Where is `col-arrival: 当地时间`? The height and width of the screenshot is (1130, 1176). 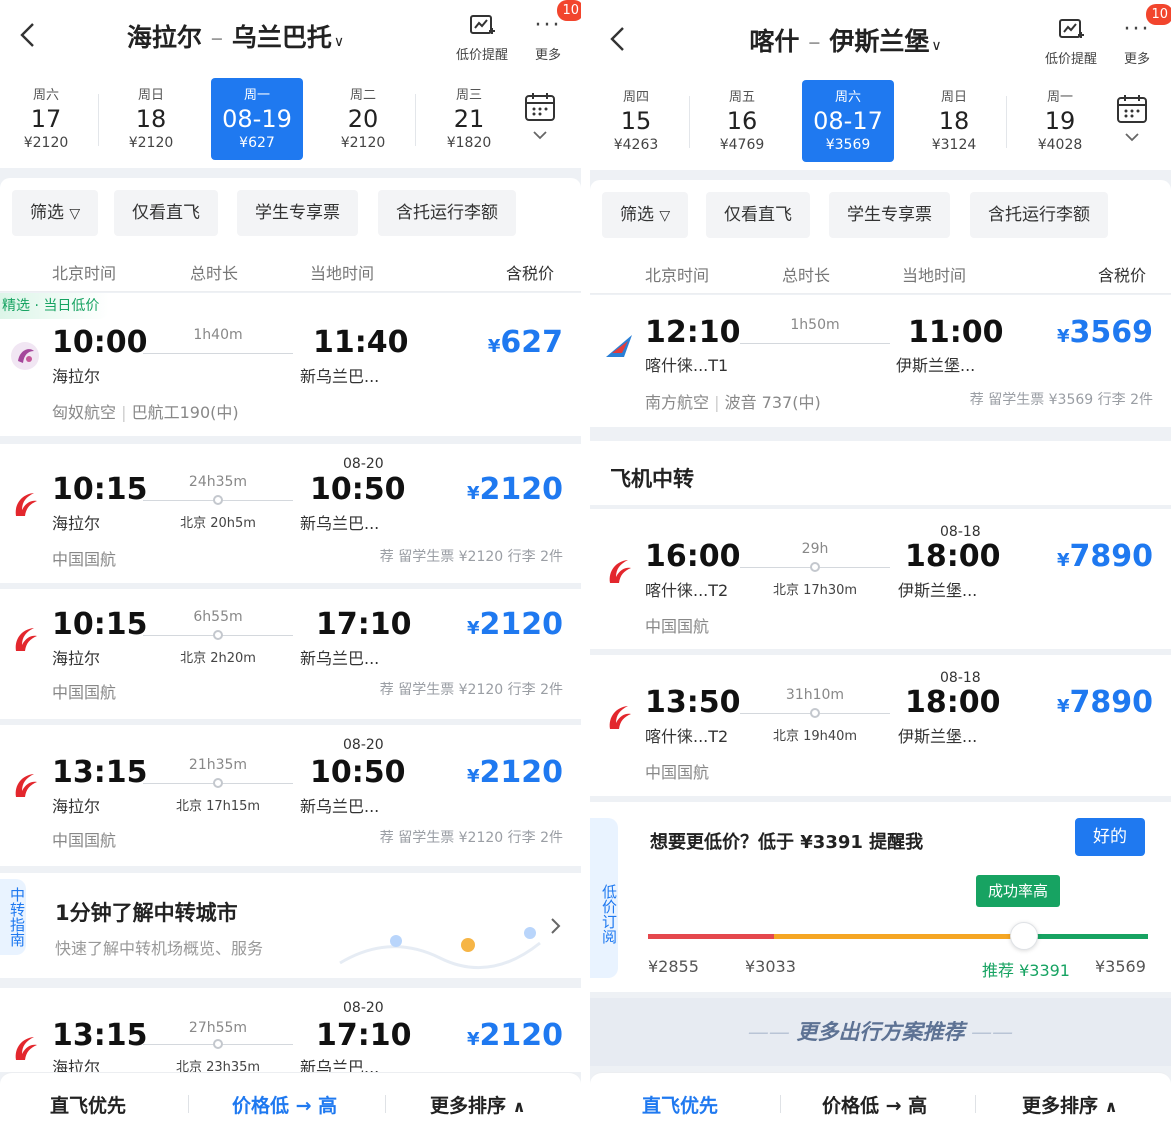
col-arrival: 当地时间 is located at coordinates (342, 273).